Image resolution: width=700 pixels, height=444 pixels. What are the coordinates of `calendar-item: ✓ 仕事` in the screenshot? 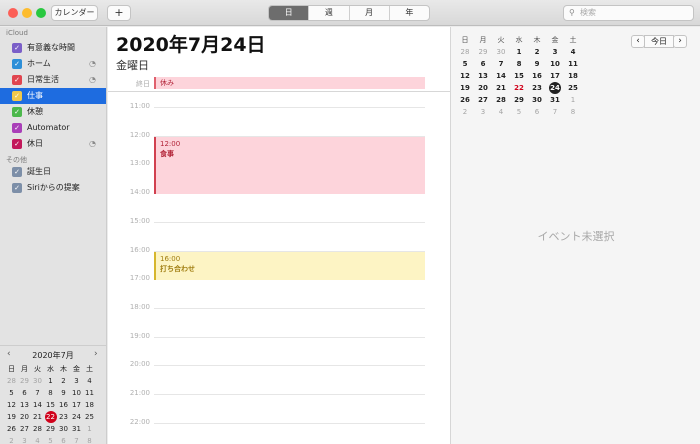 It's located at (53, 96).